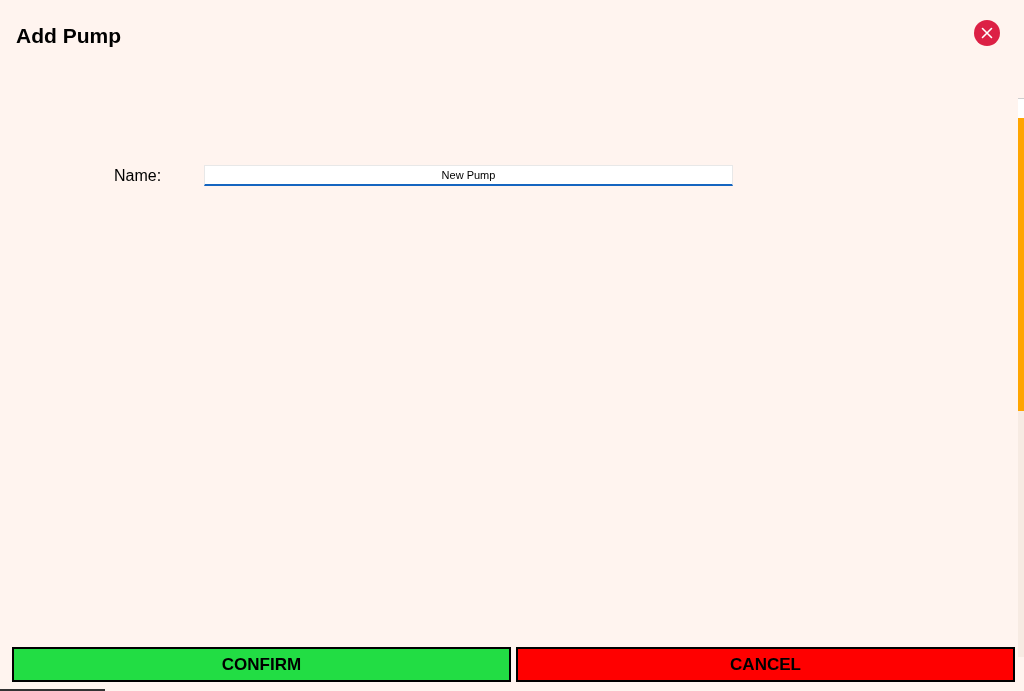 Image resolution: width=1024 pixels, height=691 pixels. Describe the element at coordinates (468, 175) in the screenshot. I see `input-field: New Pump` at that location.